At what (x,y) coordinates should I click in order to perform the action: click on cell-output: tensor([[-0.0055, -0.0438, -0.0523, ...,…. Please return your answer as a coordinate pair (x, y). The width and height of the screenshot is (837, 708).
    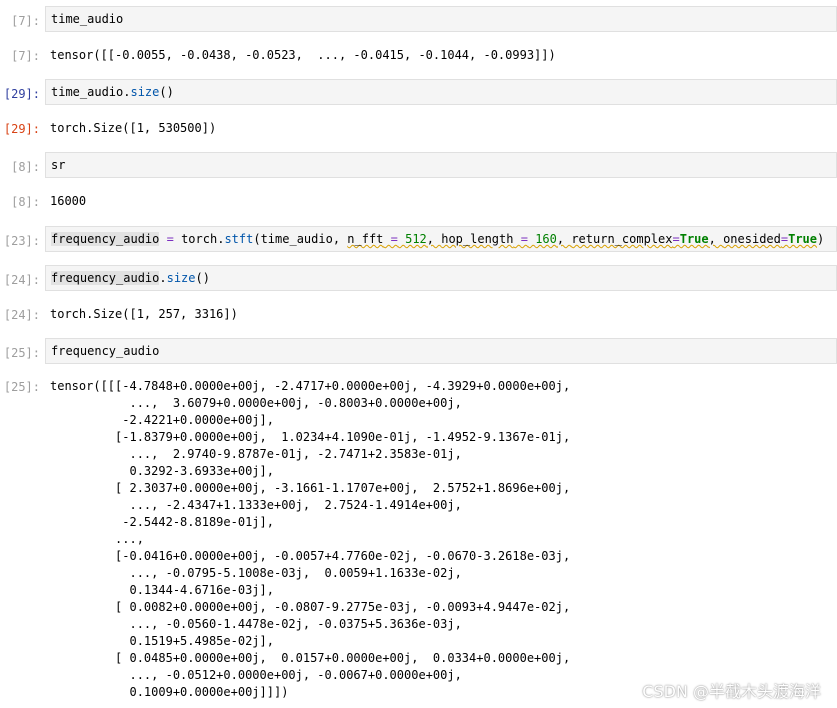
    Looking at the image, I should click on (303, 55).